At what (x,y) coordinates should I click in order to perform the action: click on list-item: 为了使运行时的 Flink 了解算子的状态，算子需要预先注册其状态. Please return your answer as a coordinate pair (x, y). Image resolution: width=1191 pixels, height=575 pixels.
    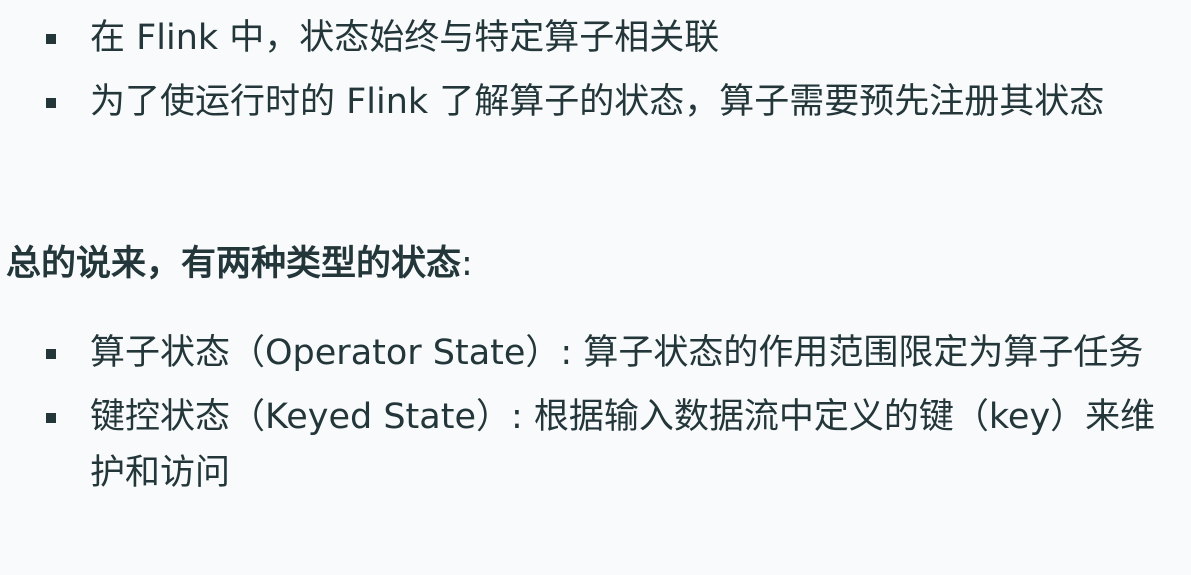
    Looking at the image, I should click on (595, 102).